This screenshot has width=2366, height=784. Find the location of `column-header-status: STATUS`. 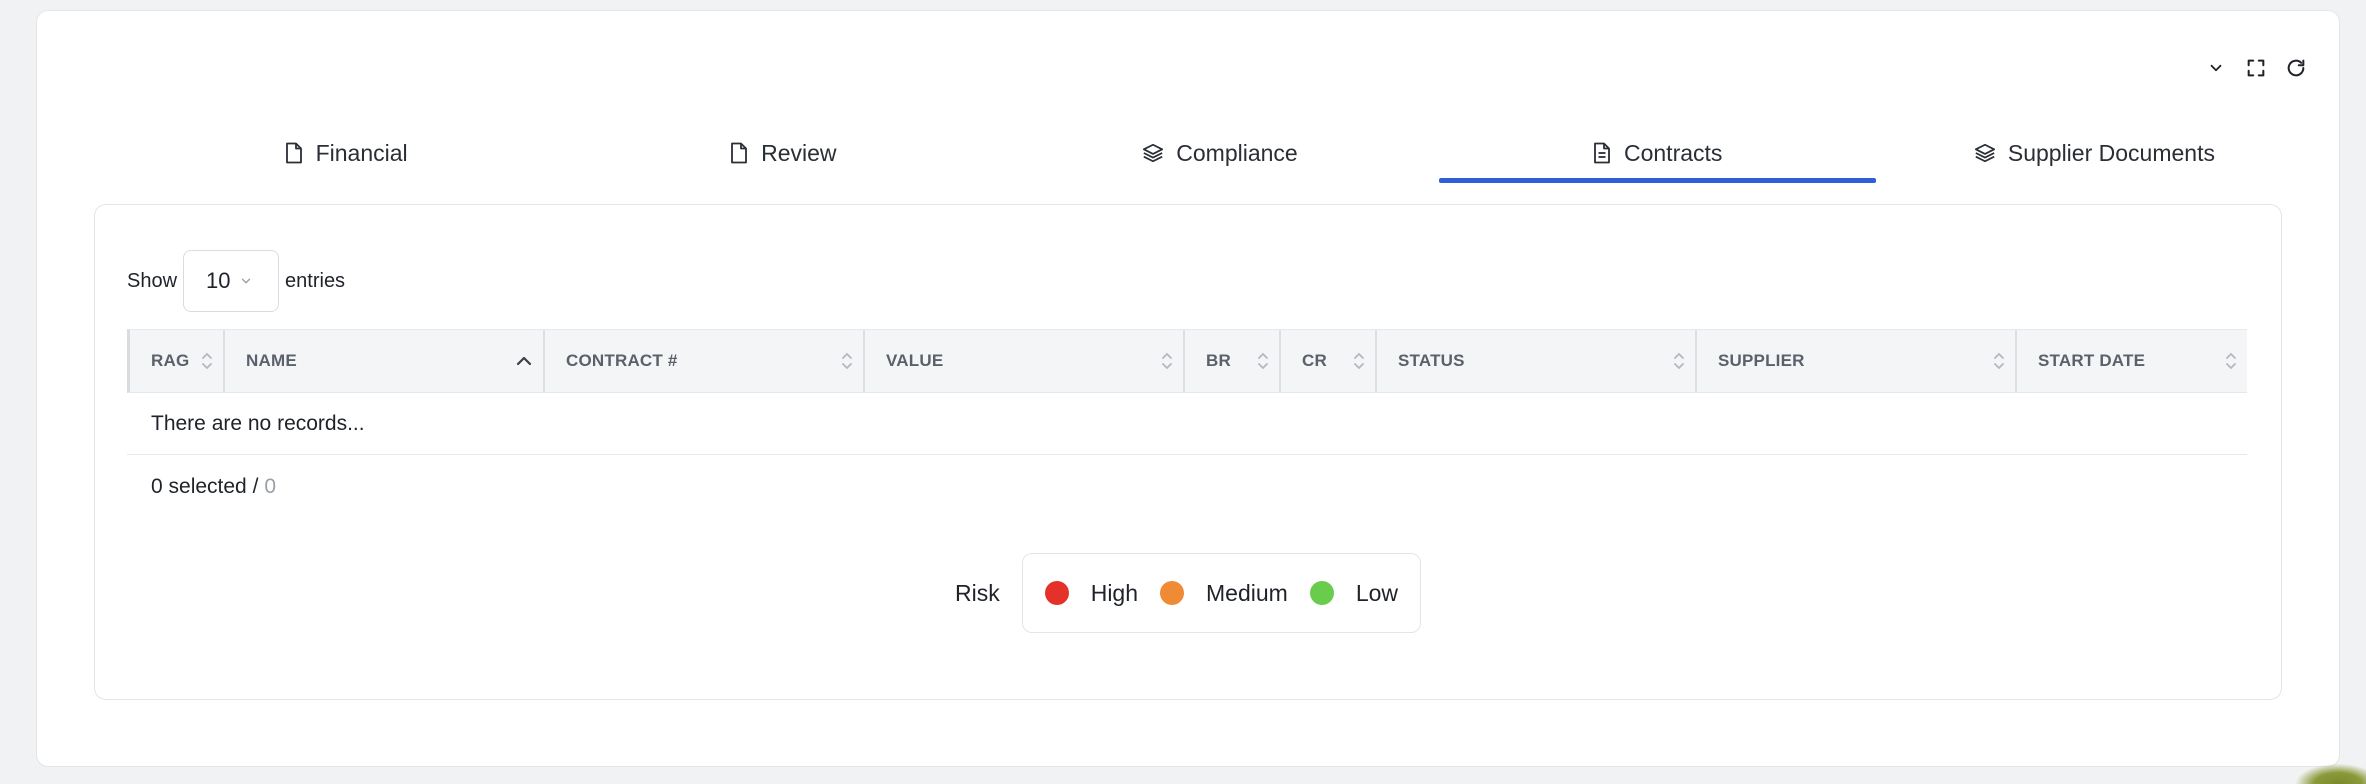

column-header-status: STATUS is located at coordinates (1537, 361).